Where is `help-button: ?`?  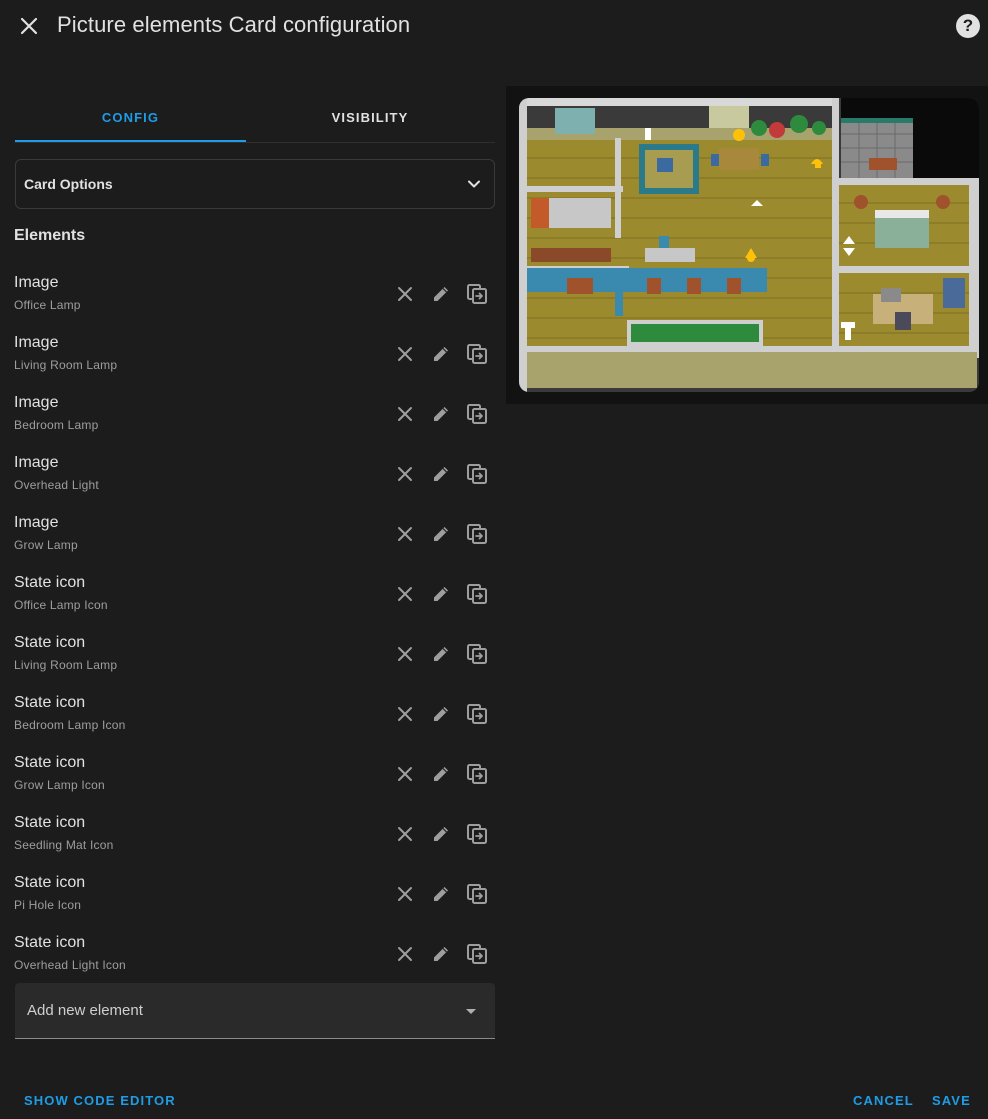
help-button: ? is located at coordinates (968, 26).